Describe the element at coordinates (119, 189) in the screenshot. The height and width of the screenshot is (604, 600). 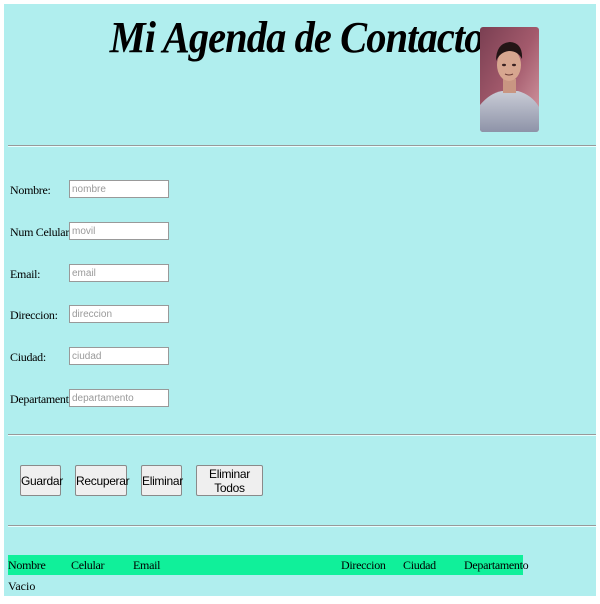
I see `nombre-input` at that location.